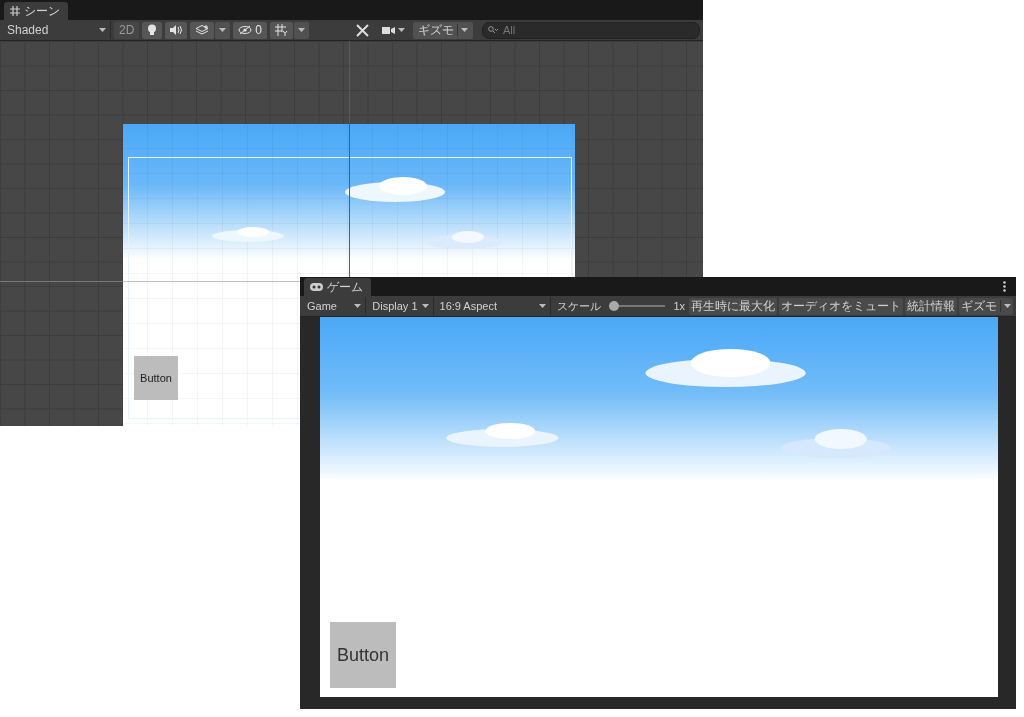  I want to click on speaker-icon, so click(176, 30).